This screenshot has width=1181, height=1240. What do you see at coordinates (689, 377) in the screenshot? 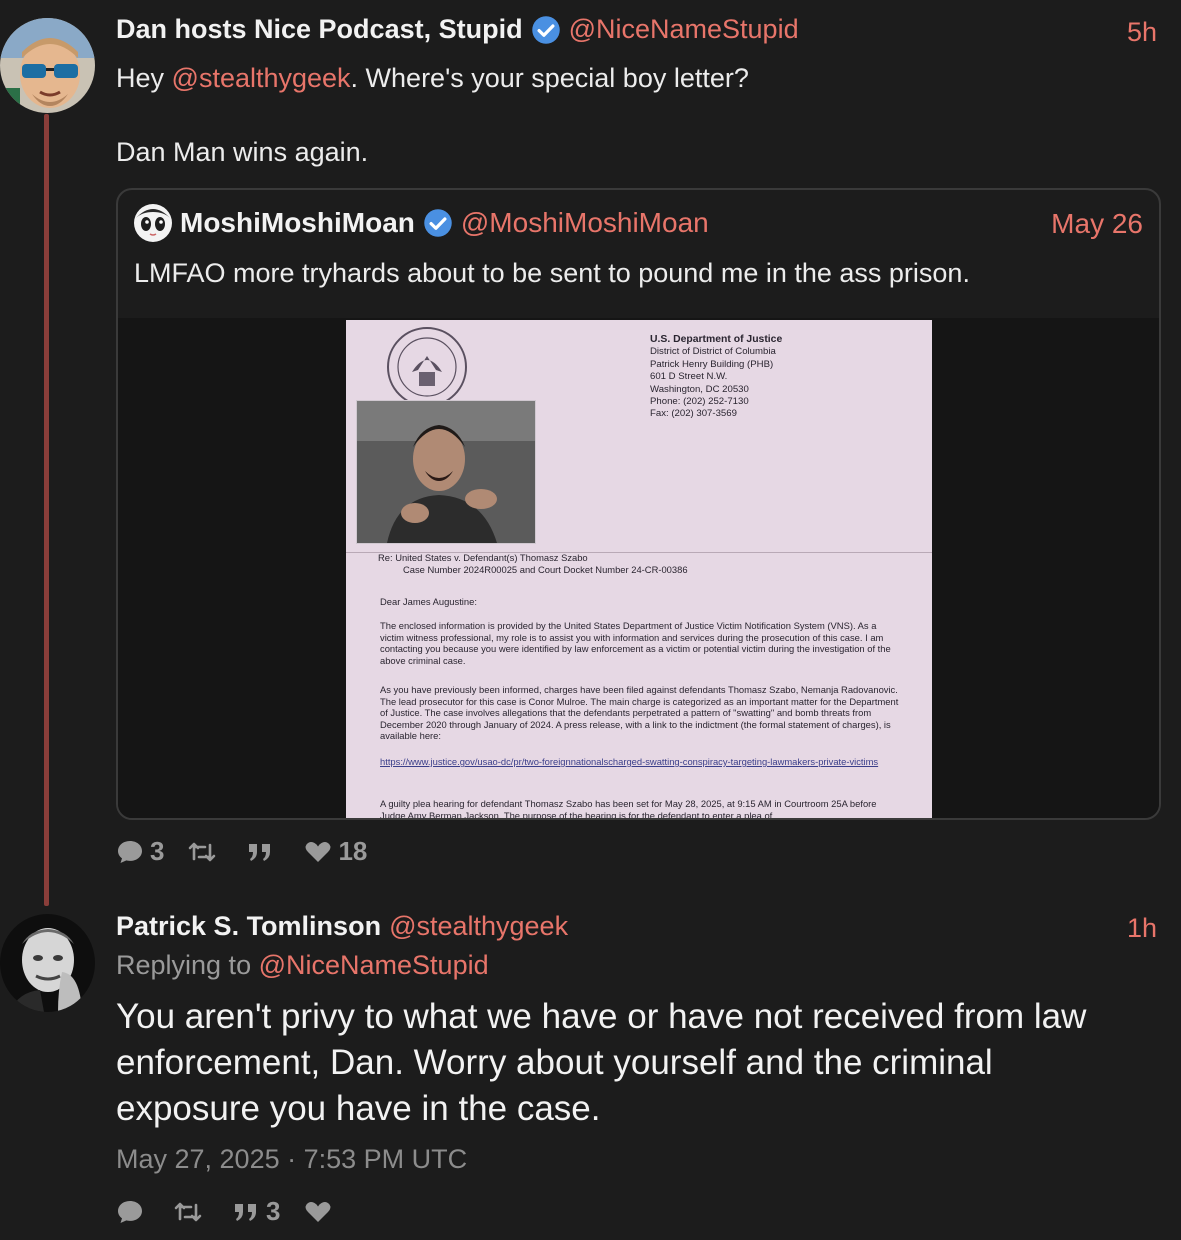
I see `letterhead-line: 601 D Street N.W.` at bounding box center [689, 377].